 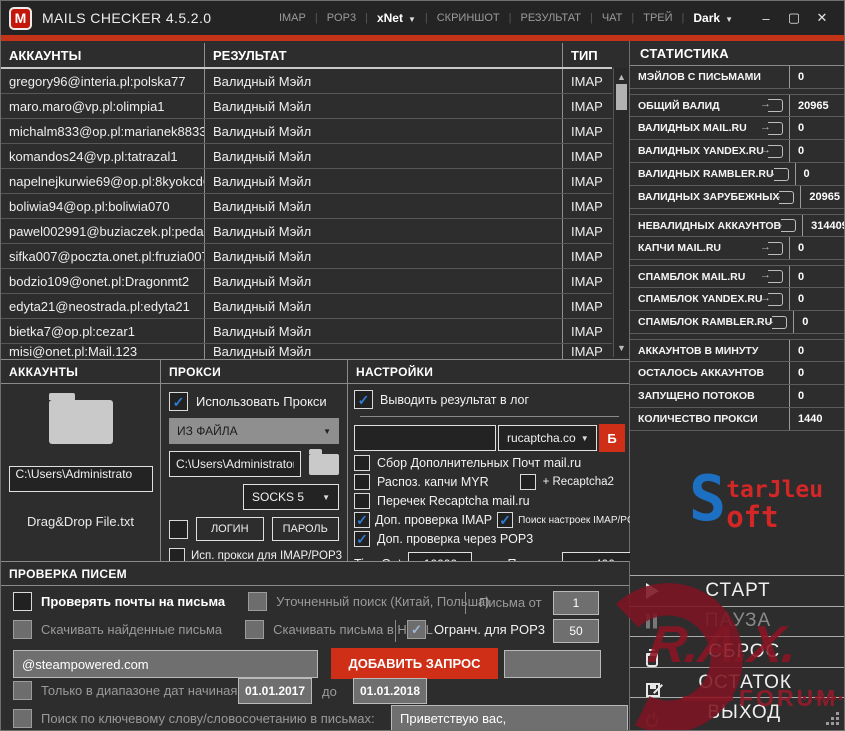 I want to click on stat-value: 20965, so click(x=825, y=197).